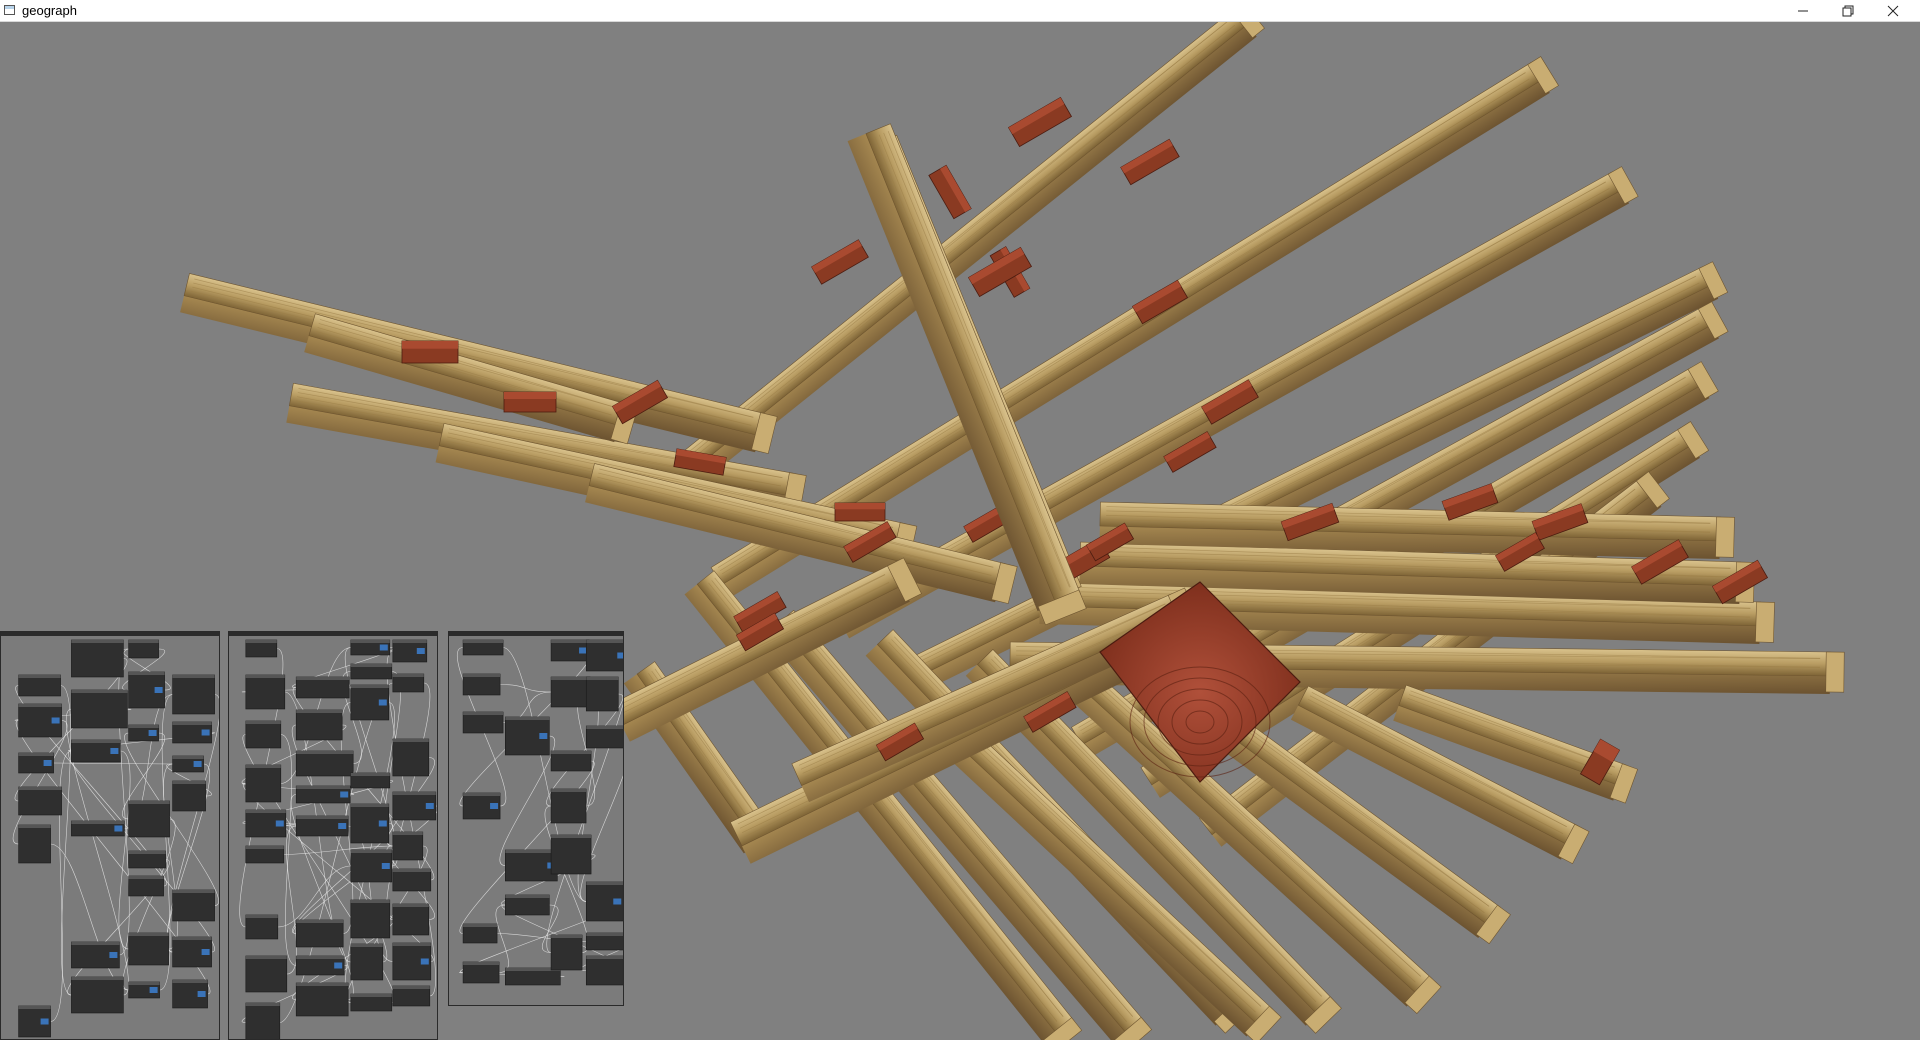  I want to click on graph-wire, so click(124, 850).